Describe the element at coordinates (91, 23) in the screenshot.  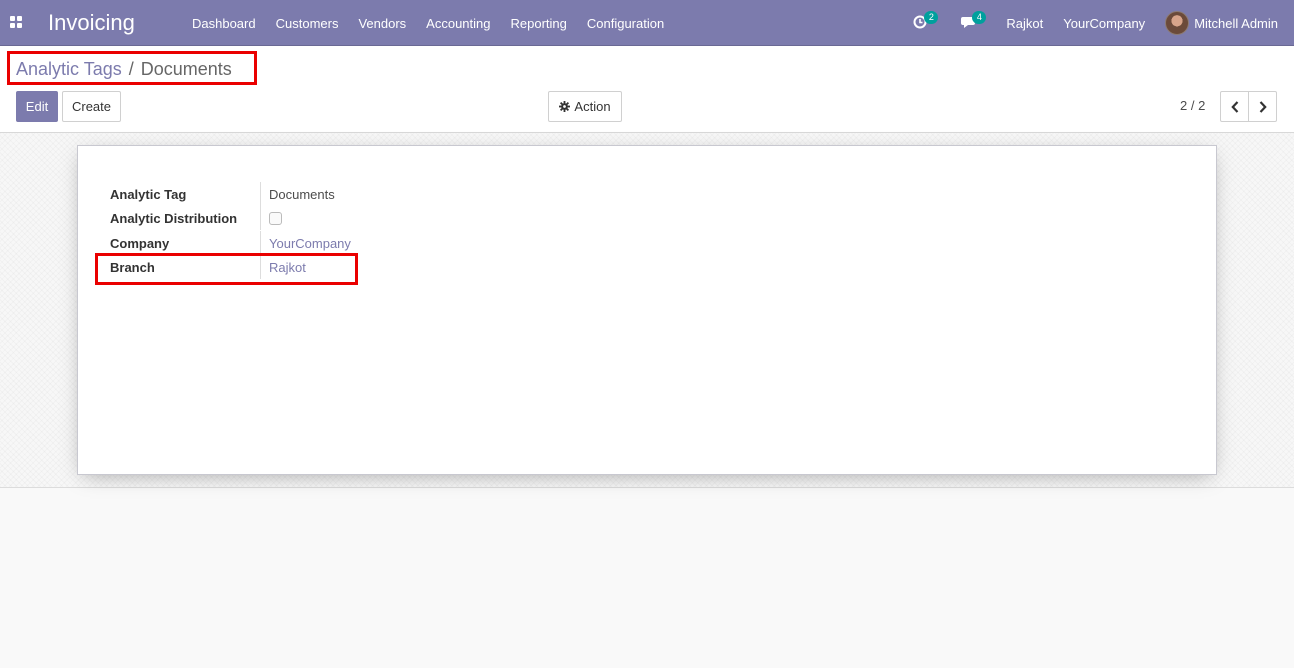
I see `app-title: Invoicing` at that location.